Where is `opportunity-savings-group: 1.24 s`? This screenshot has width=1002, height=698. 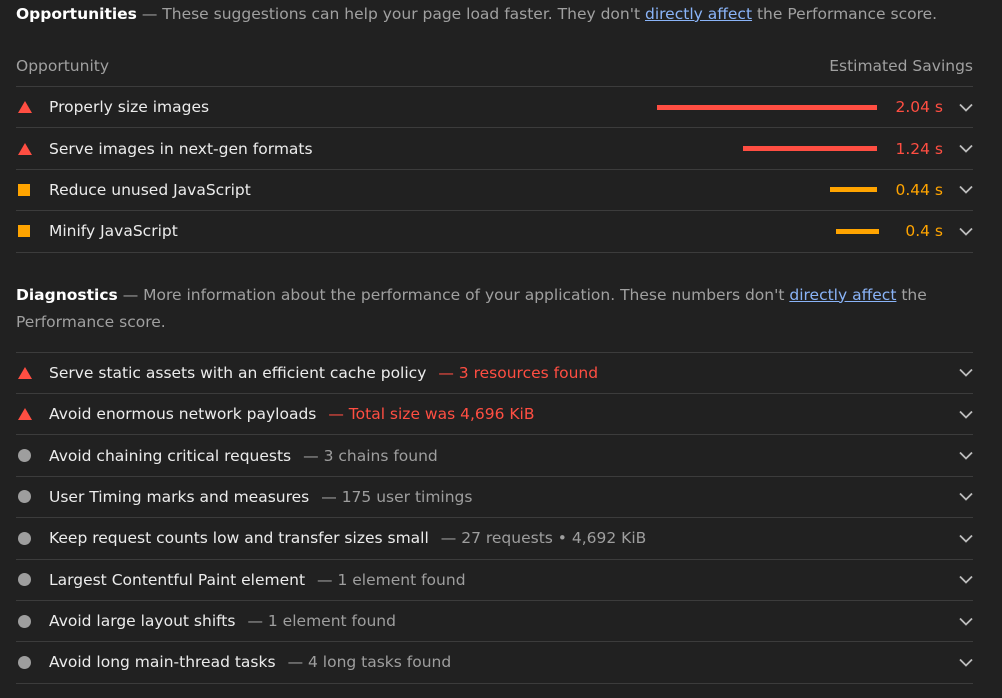
opportunity-savings-group: 1.24 s is located at coordinates (858, 149).